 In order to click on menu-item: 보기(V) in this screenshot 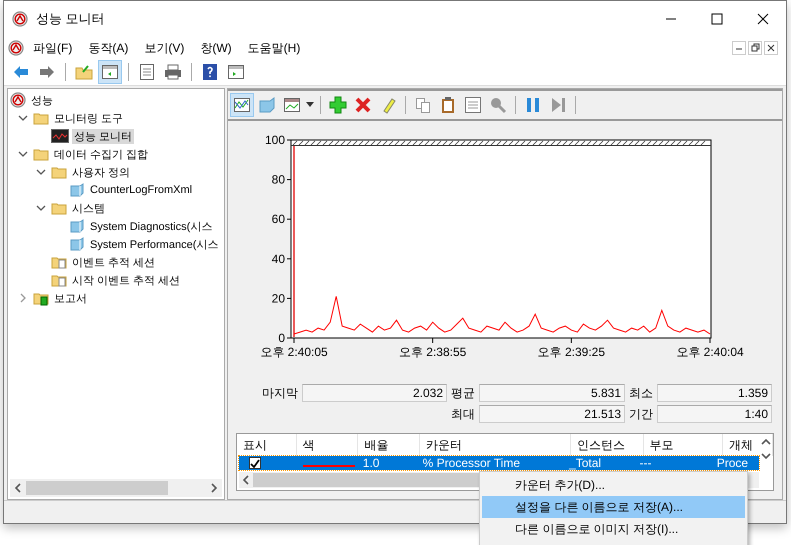, I will do `click(164, 48)`.